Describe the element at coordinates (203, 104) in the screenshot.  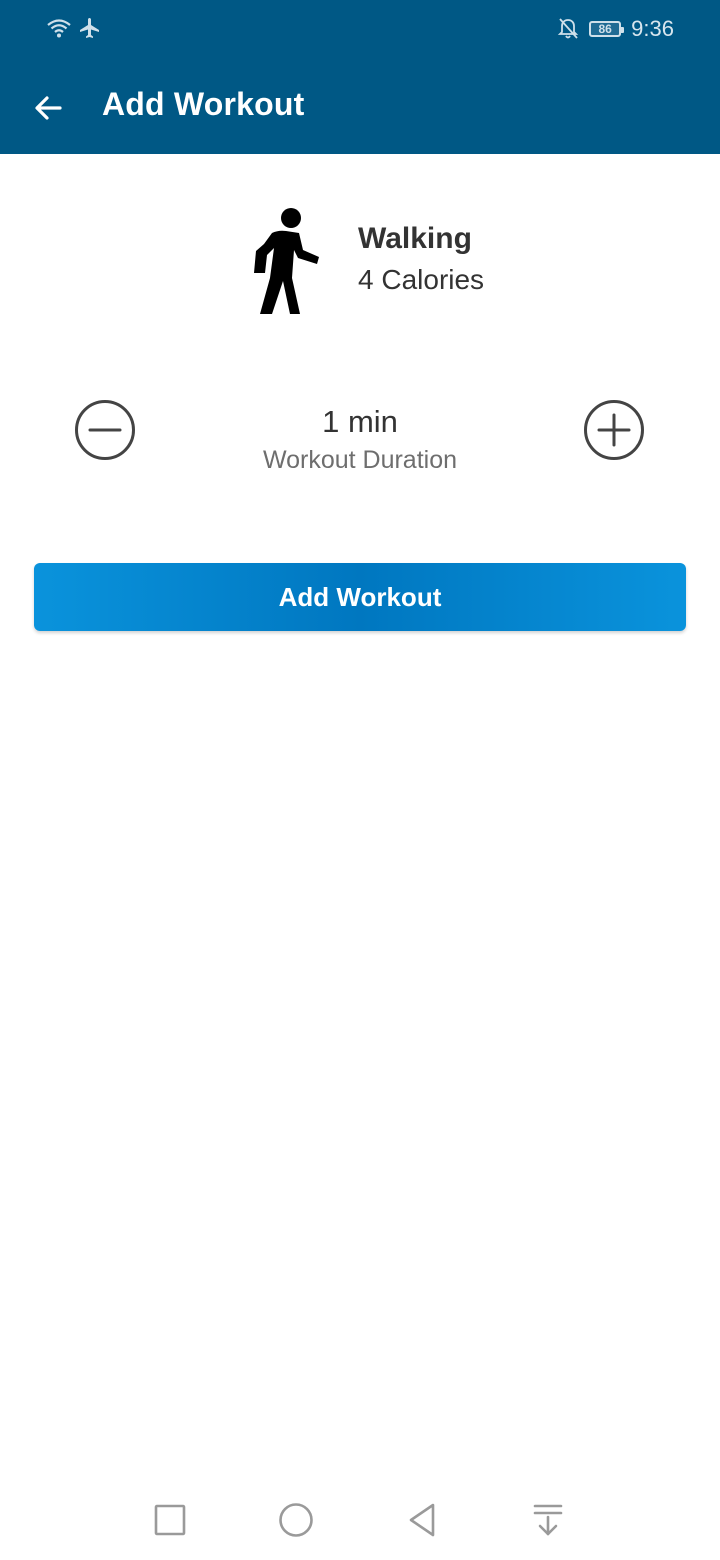
I see `page-title: Add Workout` at that location.